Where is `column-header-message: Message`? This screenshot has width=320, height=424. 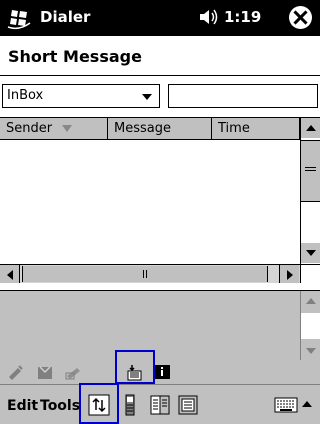
column-header-message: Message is located at coordinates (160, 129).